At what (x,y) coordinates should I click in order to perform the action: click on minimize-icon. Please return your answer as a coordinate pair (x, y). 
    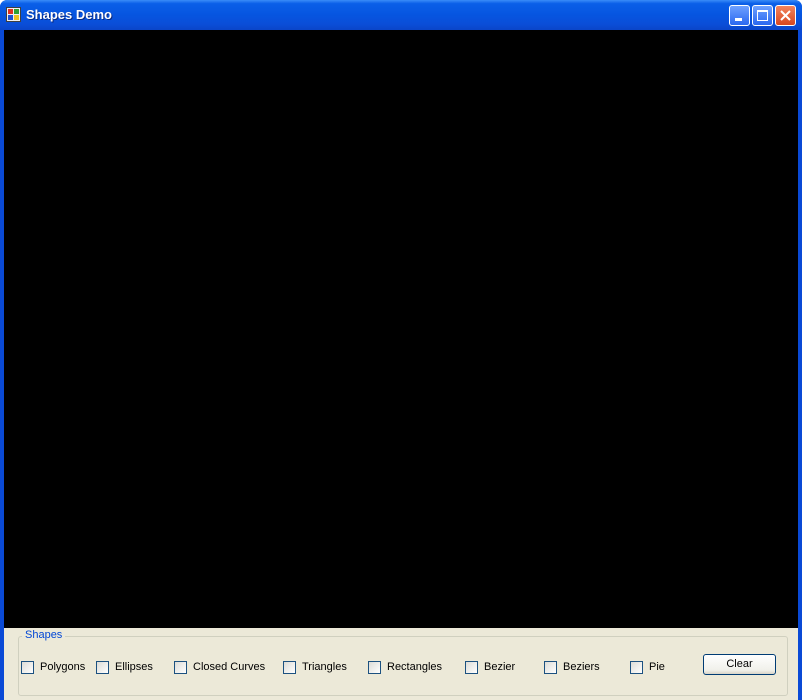
    Looking at the image, I should click on (738, 19).